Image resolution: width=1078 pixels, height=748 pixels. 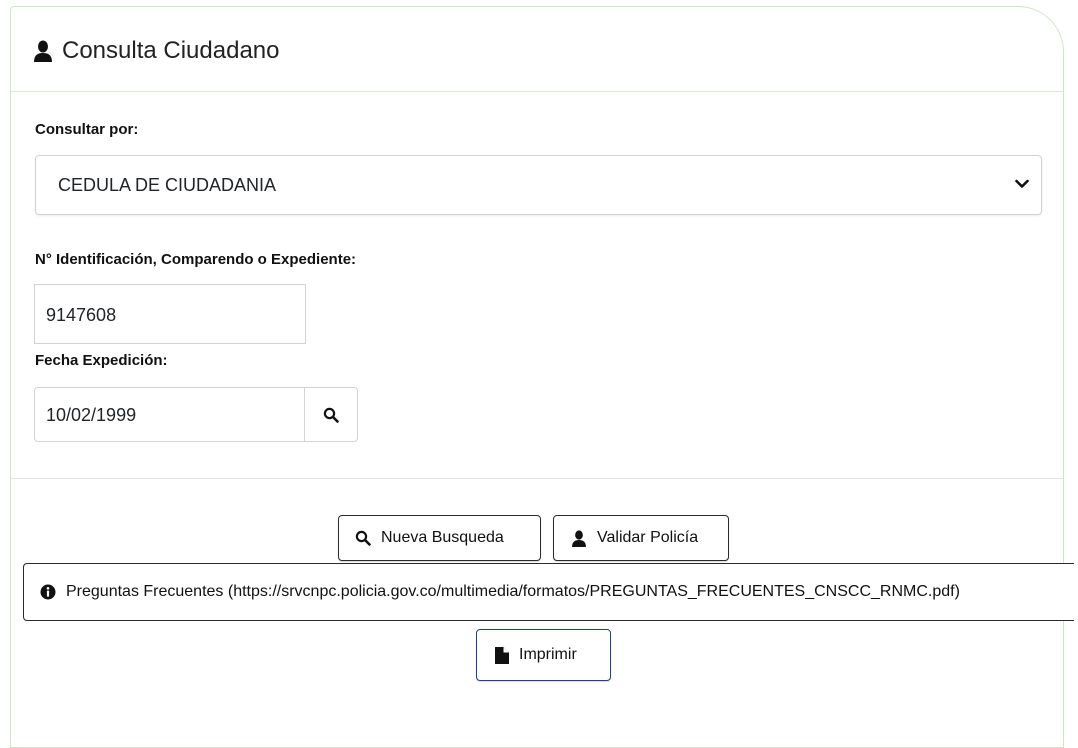 I want to click on validate-police-label: Validar Policía, so click(x=648, y=537).